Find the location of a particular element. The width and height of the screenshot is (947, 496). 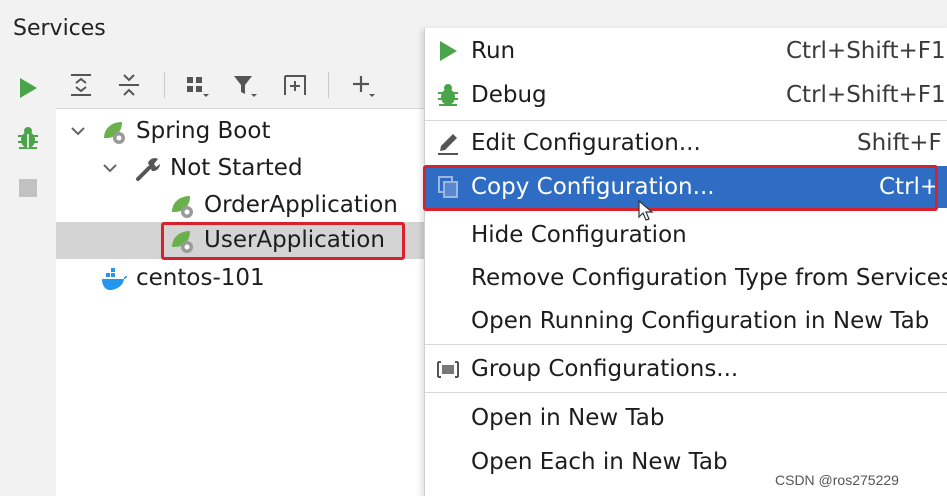

tree-item-spring-boot: Spring Boot is located at coordinates (241, 131).